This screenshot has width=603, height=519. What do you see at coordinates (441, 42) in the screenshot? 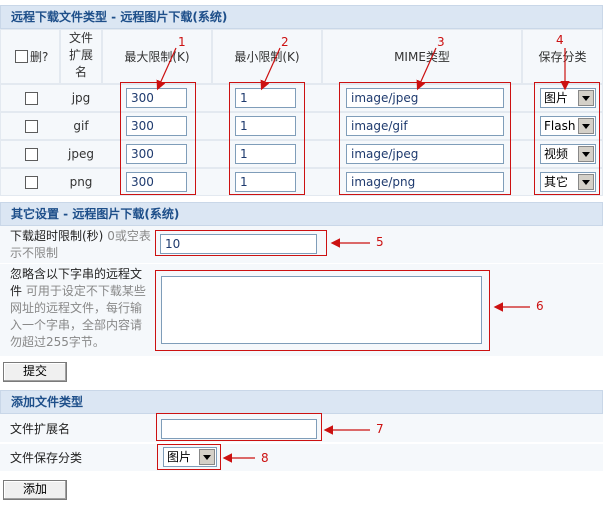
I see `callout-3: 3` at bounding box center [441, 42].